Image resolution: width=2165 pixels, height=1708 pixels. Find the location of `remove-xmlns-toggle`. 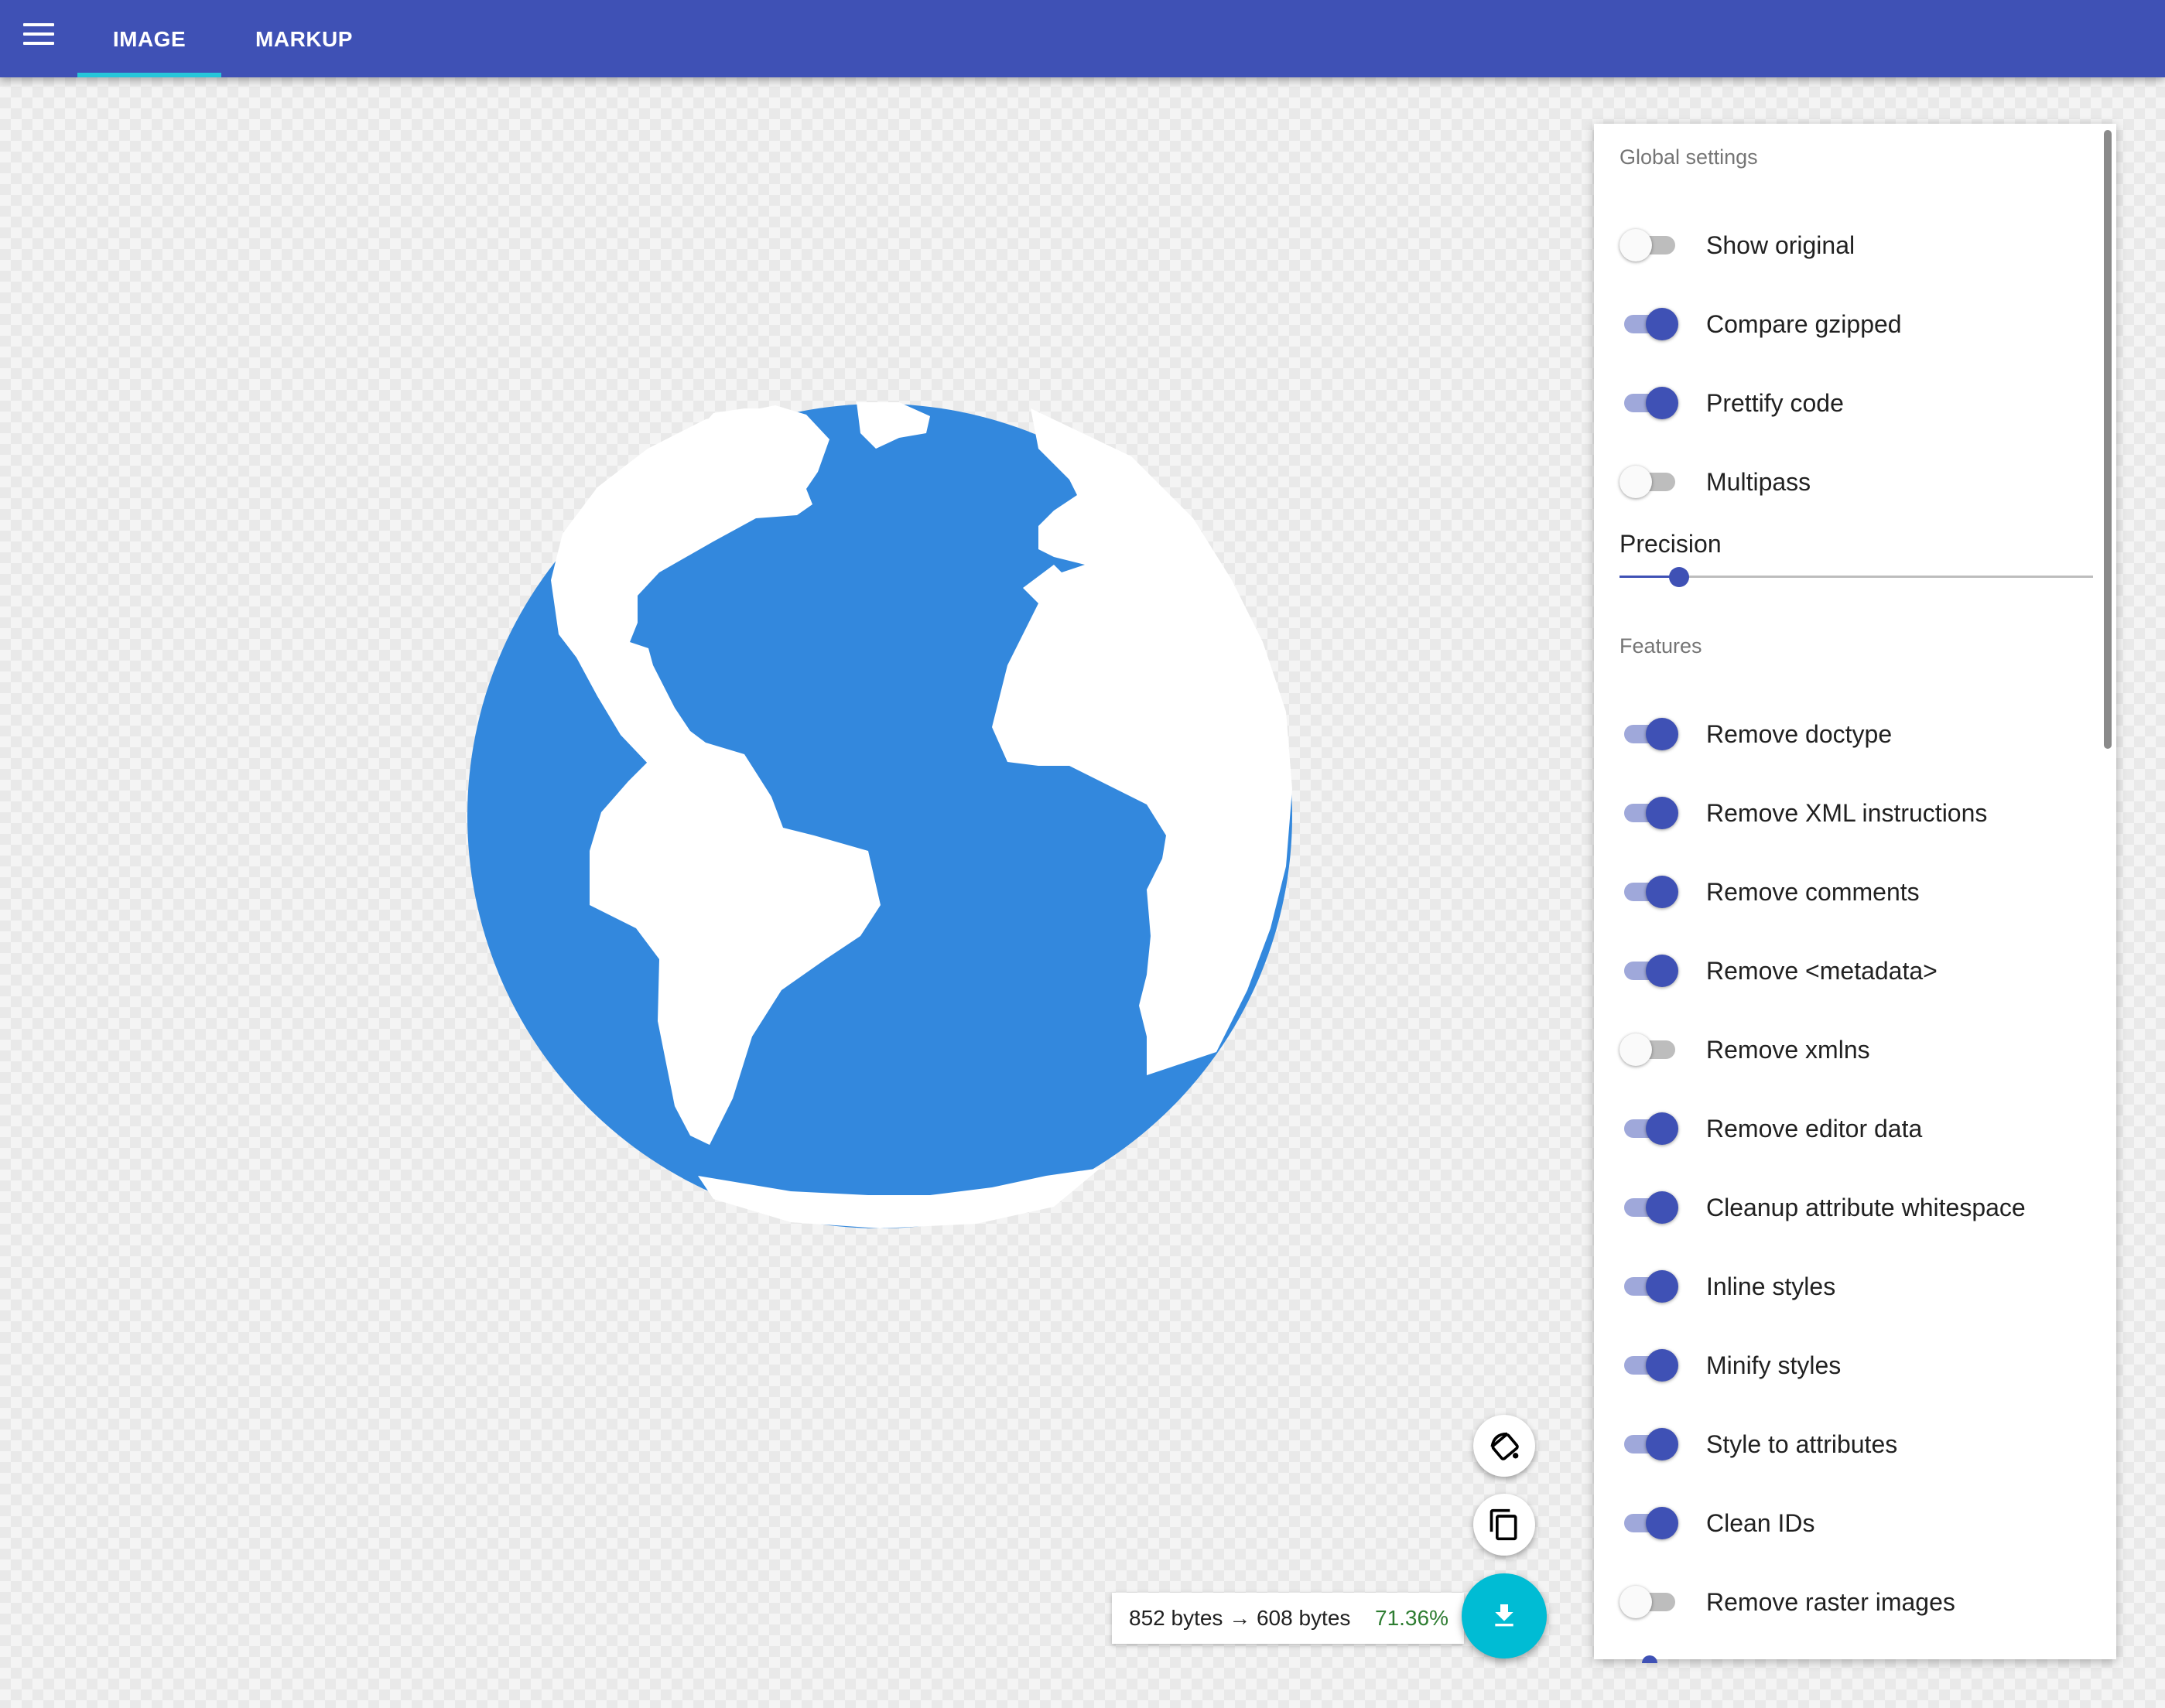

remove-xmlns-toggle is located at coordinates (1649, 1048).